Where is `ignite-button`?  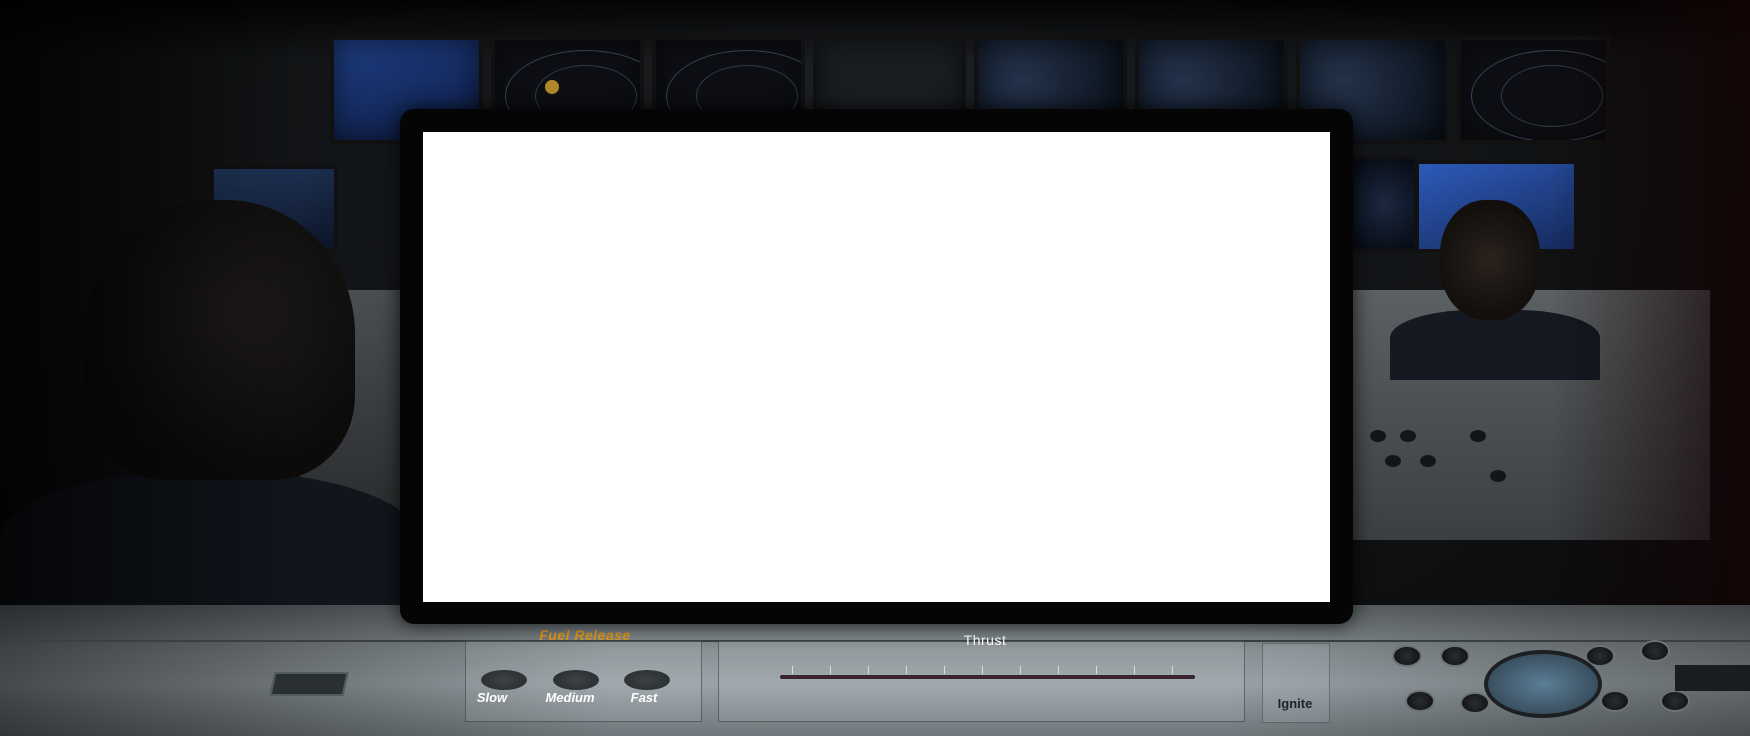
ignite-button is located at coordinates (1296, 683).